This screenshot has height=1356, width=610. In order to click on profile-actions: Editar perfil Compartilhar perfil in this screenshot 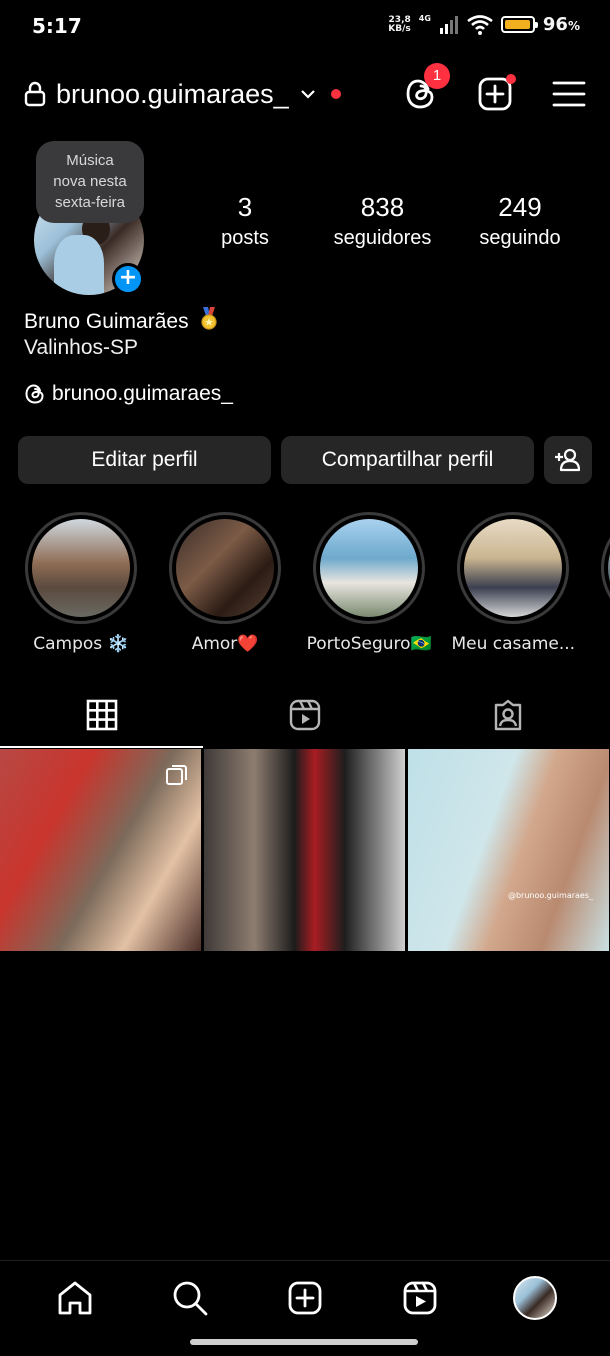, I will do `click(305, 460)`.